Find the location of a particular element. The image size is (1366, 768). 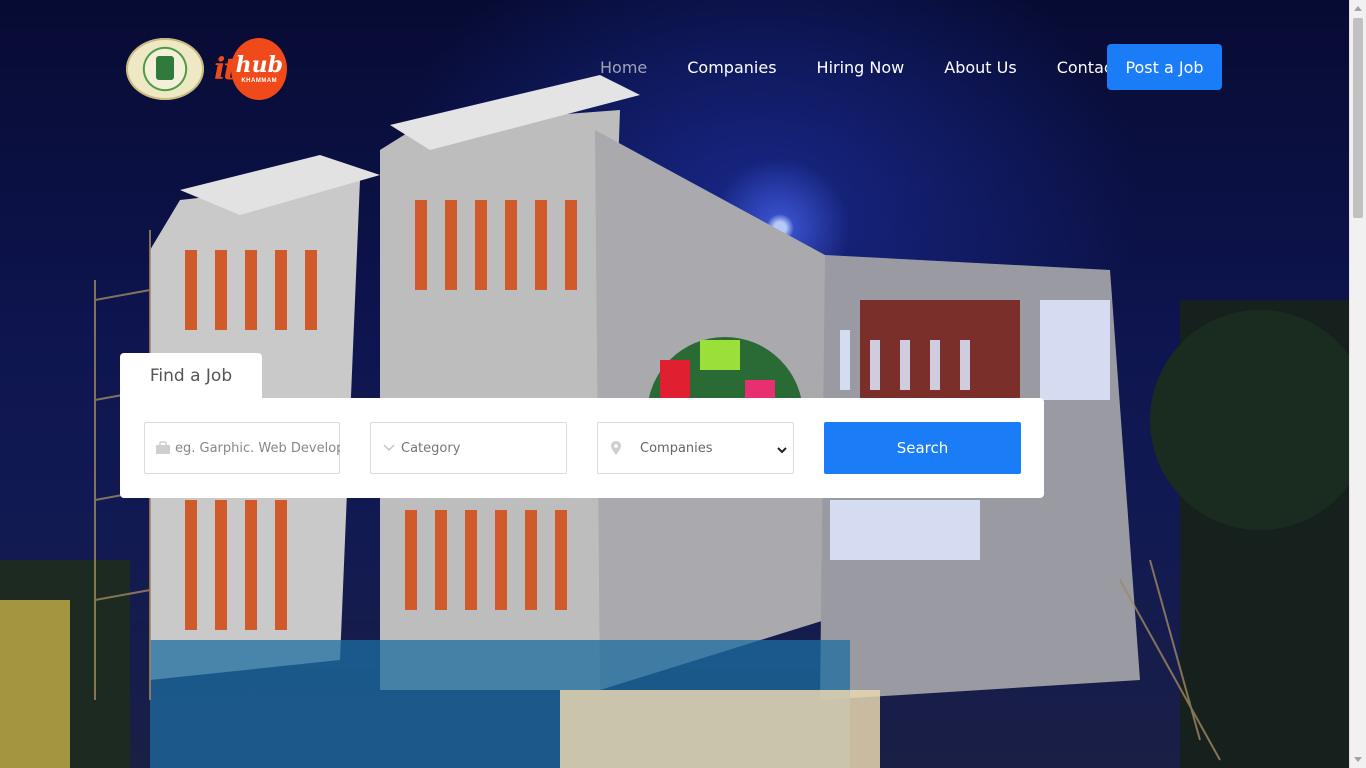

post-a-job-button: Post a Job is located at coordinates (1164, 67).